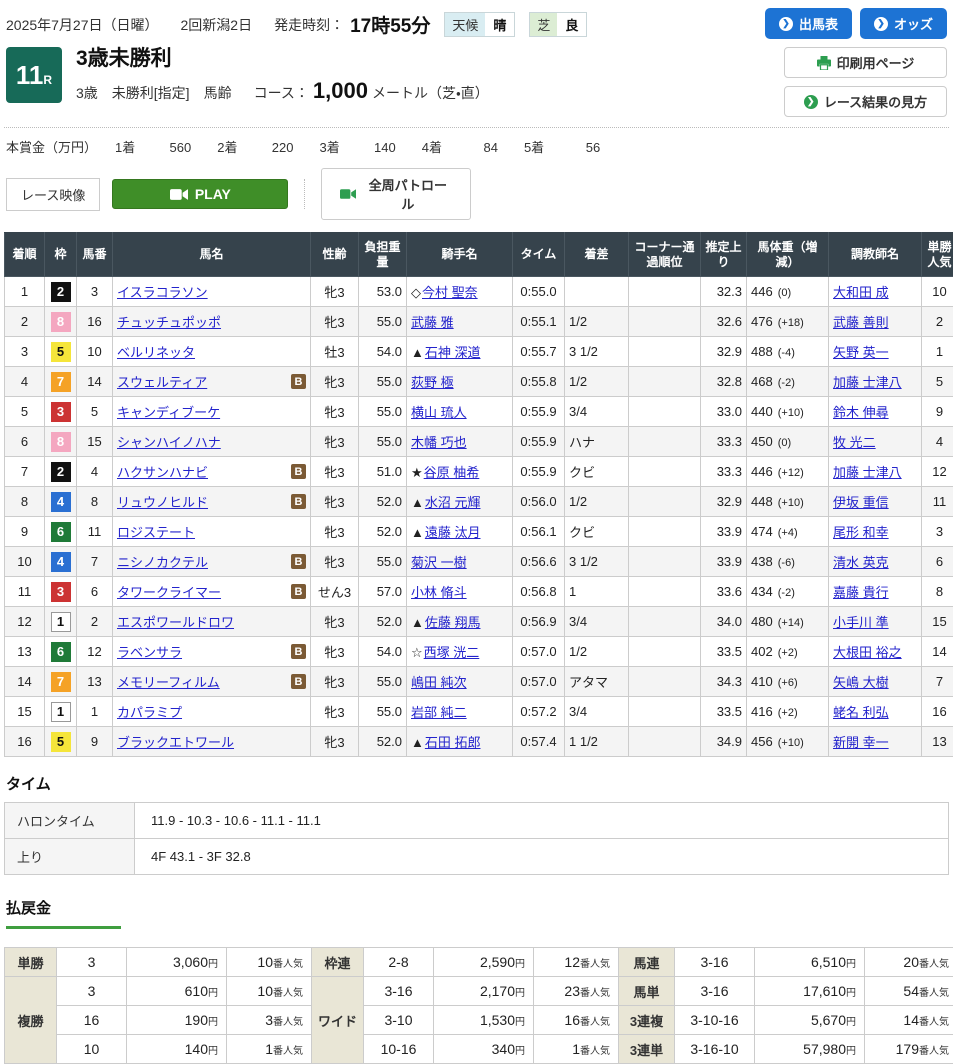 The height and width of the screenshot is (1064, 953). What do you see at coordinates (276, 147) in the screenshot?
I see `prize-amount: 220` at bounding box center [276, 147].